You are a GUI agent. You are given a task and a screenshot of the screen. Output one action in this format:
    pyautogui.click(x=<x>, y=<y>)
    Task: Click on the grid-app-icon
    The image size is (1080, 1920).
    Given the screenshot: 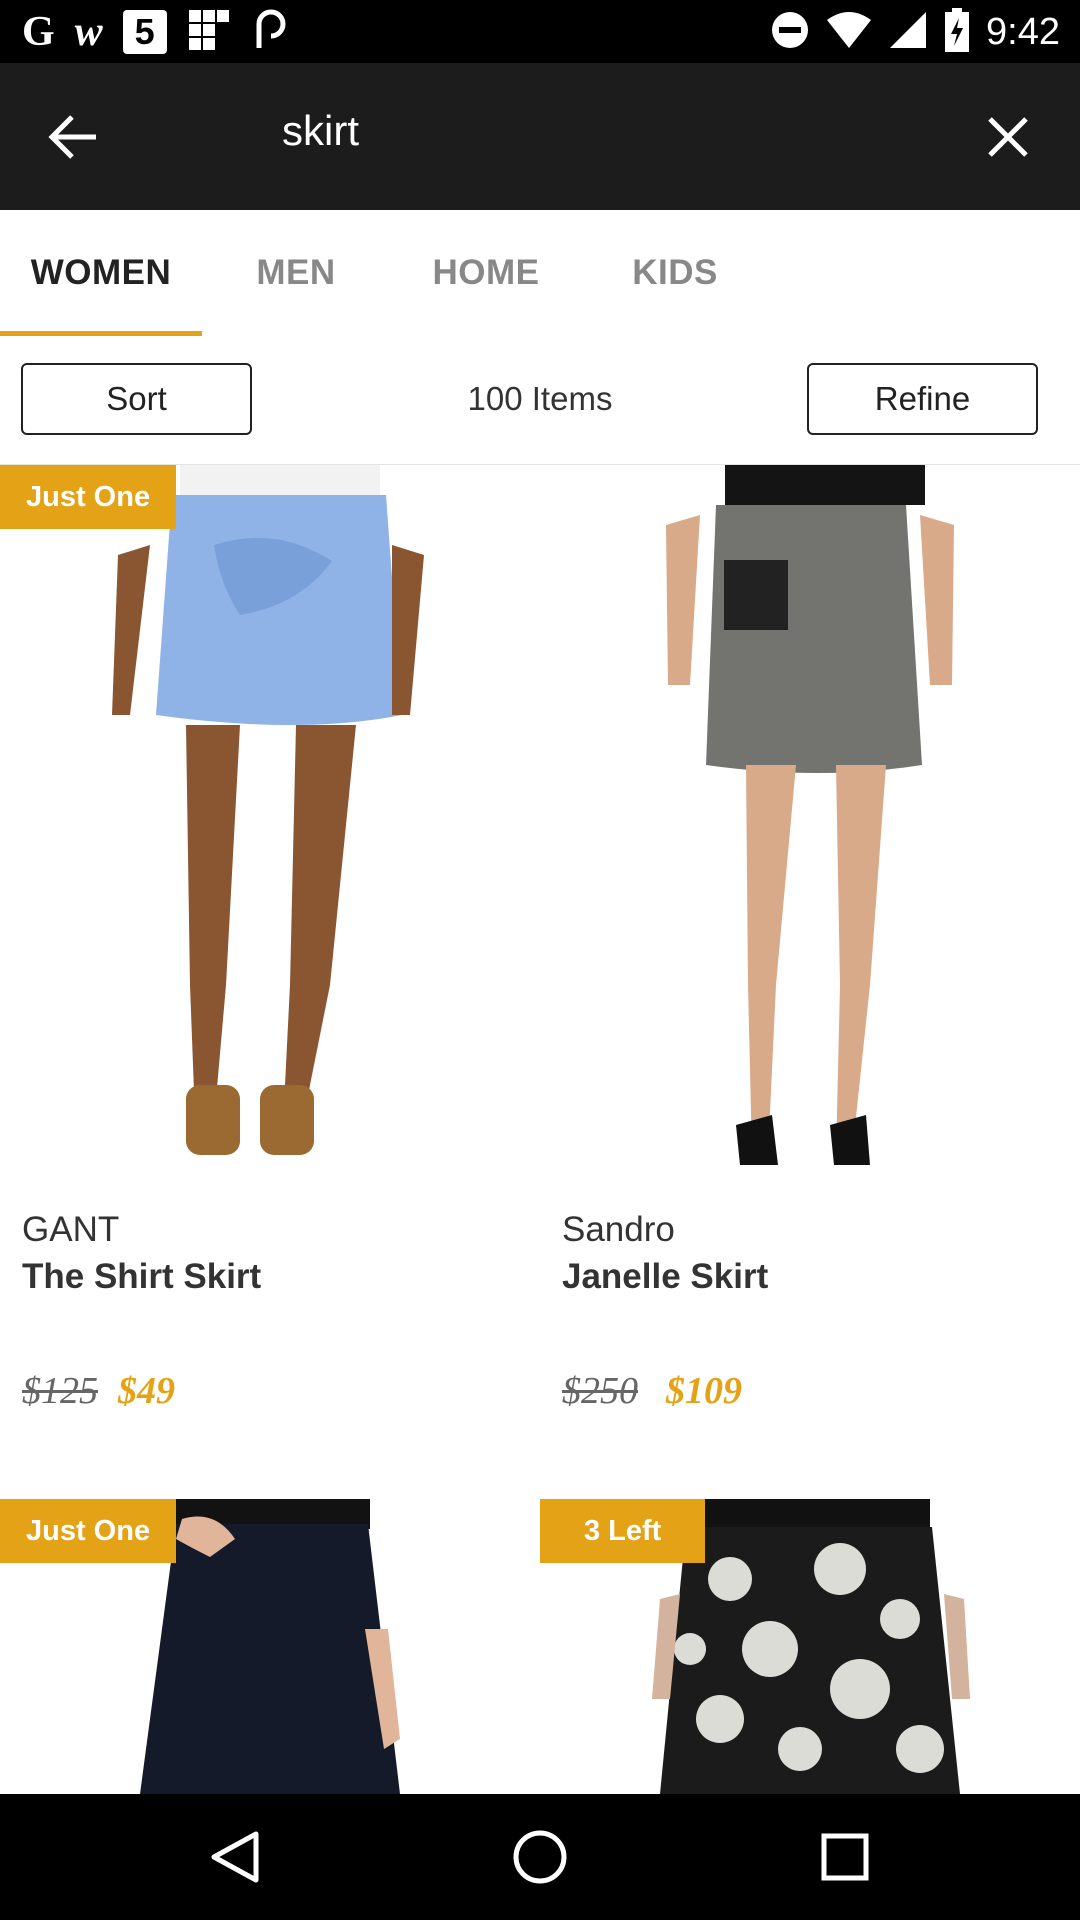 What is the action you would take?
    pyautogui.click(x=209, y=32)
    